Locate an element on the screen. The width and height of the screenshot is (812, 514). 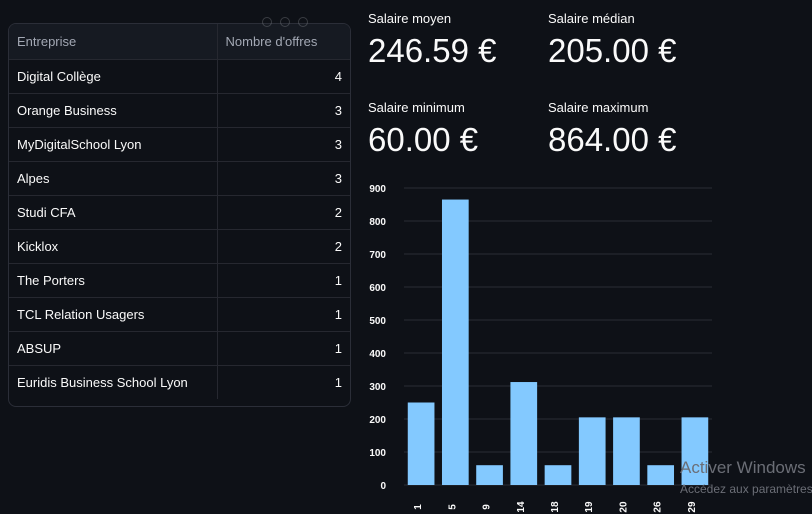
cell-company: Digital Collège is located at coordinates (113, 76).